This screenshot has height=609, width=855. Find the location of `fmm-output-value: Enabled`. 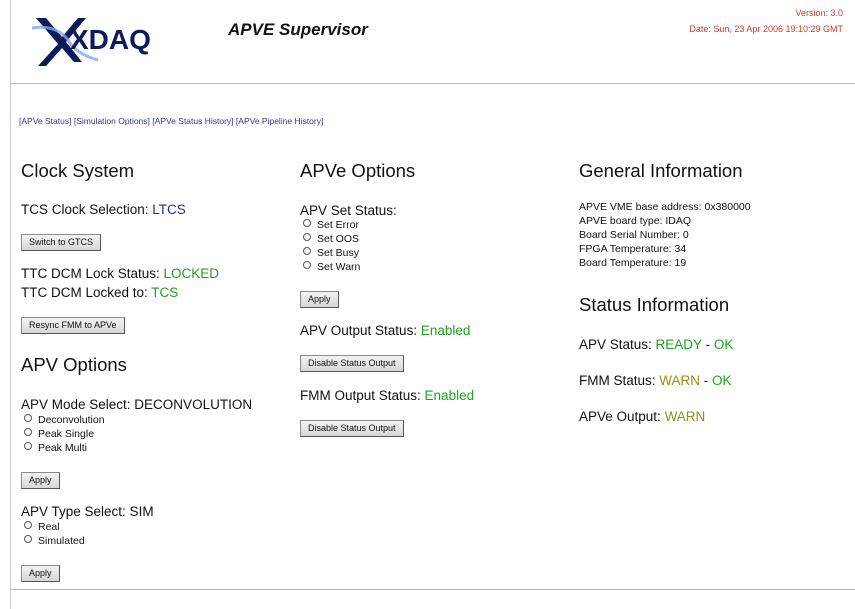

fmm-output-value: Enabled is located at coordinates (449, 395).